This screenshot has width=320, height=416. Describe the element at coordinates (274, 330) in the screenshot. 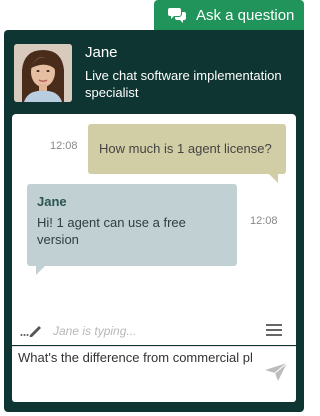

I see `hamburger-menu-icon` at that location.